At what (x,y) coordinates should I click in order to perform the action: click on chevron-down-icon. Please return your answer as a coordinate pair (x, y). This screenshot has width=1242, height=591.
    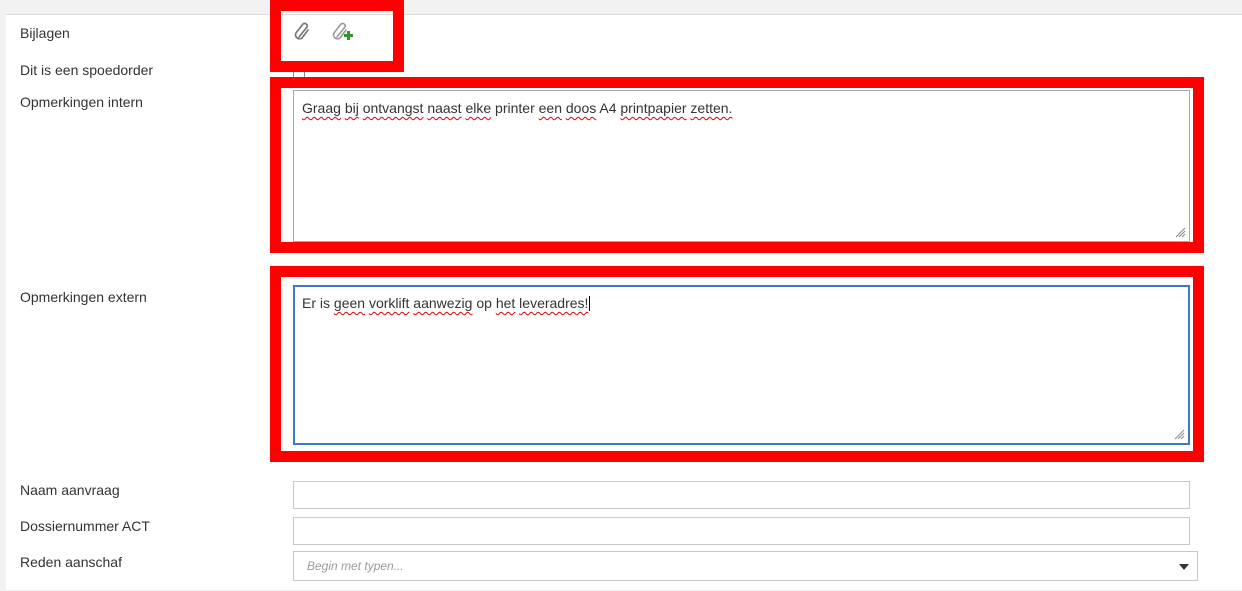
    Looking at the image, I should click on (1184, 567).